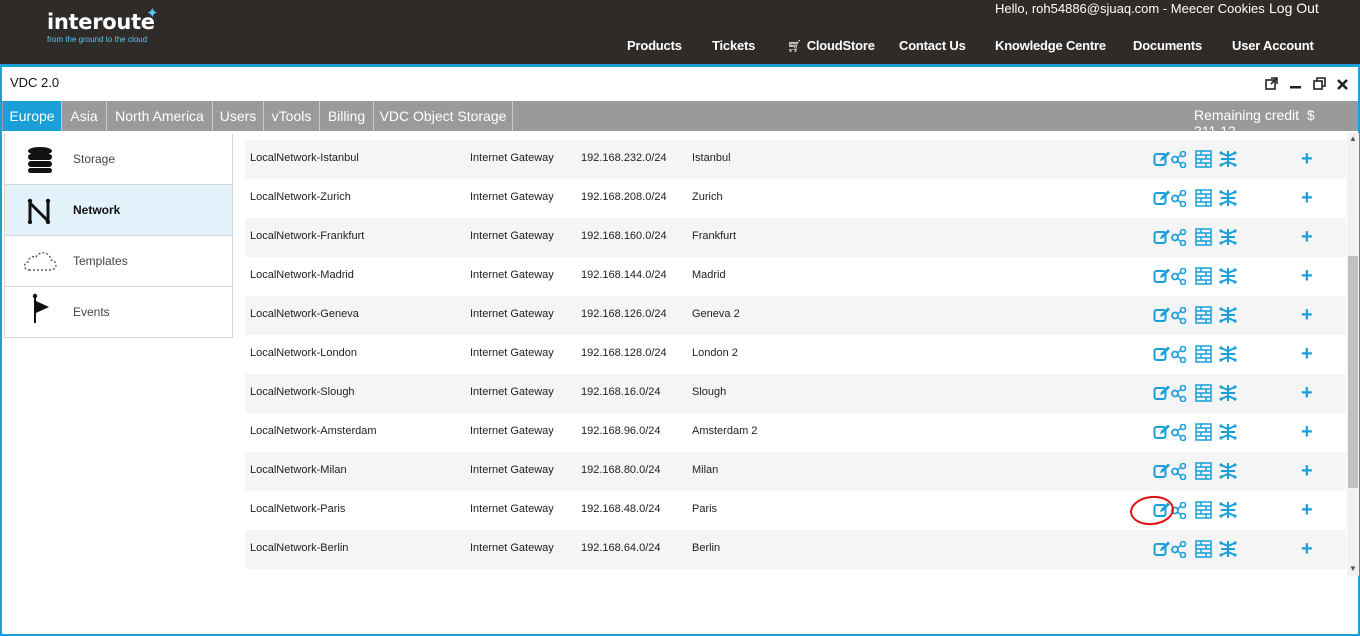 The height and width of the screenshot is (636, 1360). Describe the element at coordinates (443, 116) in the screenshot. I see `tab-vdc-object-storage: VDC Object Storage` at that location.